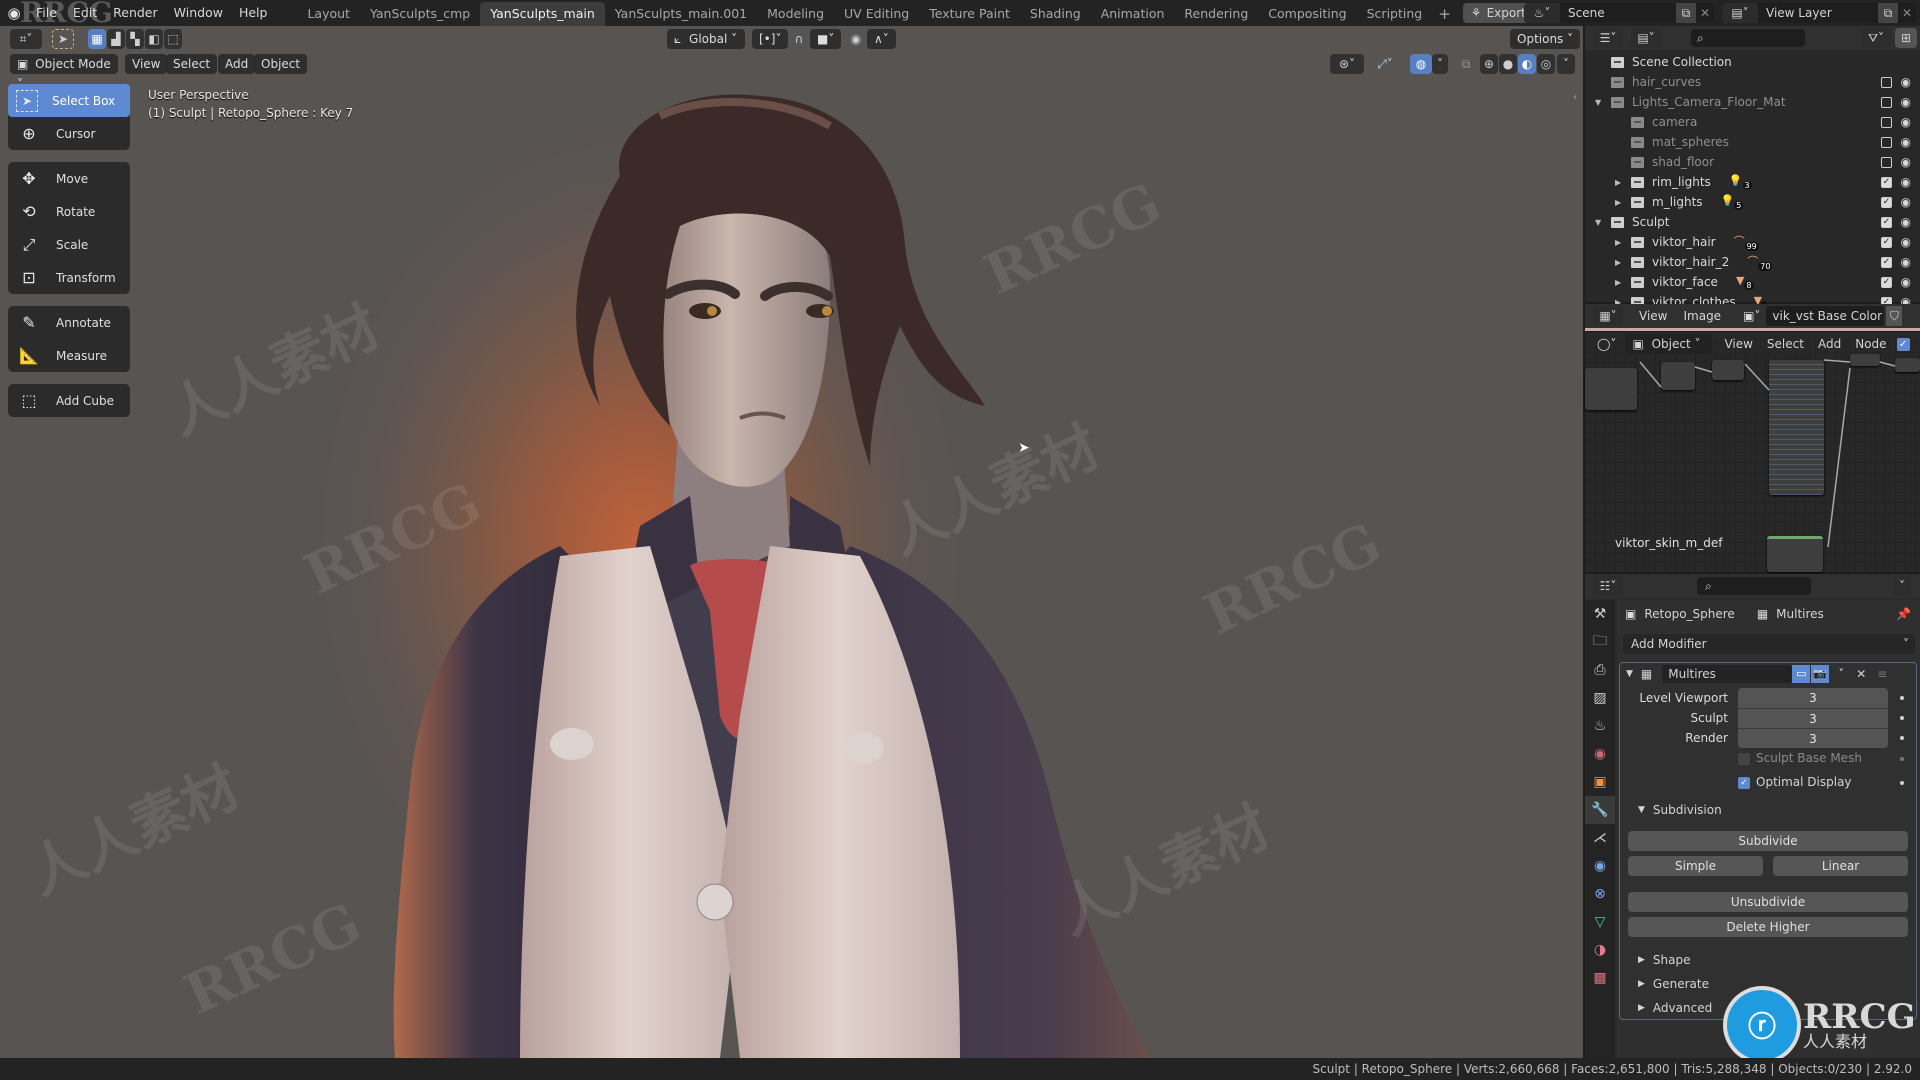 Image resolution: width=1920 pixels, height=1080 pixels. I want to click on visibility-selectability-icon: ⊛˅, so click(1347, 64).